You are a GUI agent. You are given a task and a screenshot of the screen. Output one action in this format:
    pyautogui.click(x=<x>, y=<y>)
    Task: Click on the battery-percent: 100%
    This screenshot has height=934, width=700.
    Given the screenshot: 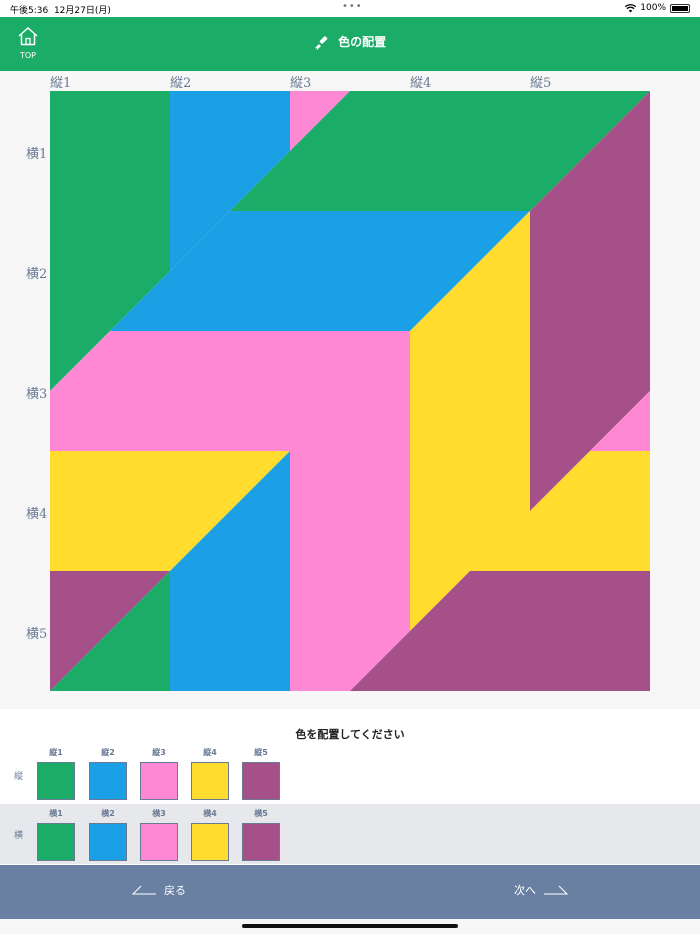 What is the action you would take?
    pyautogui.click(x=653, y=8)
    